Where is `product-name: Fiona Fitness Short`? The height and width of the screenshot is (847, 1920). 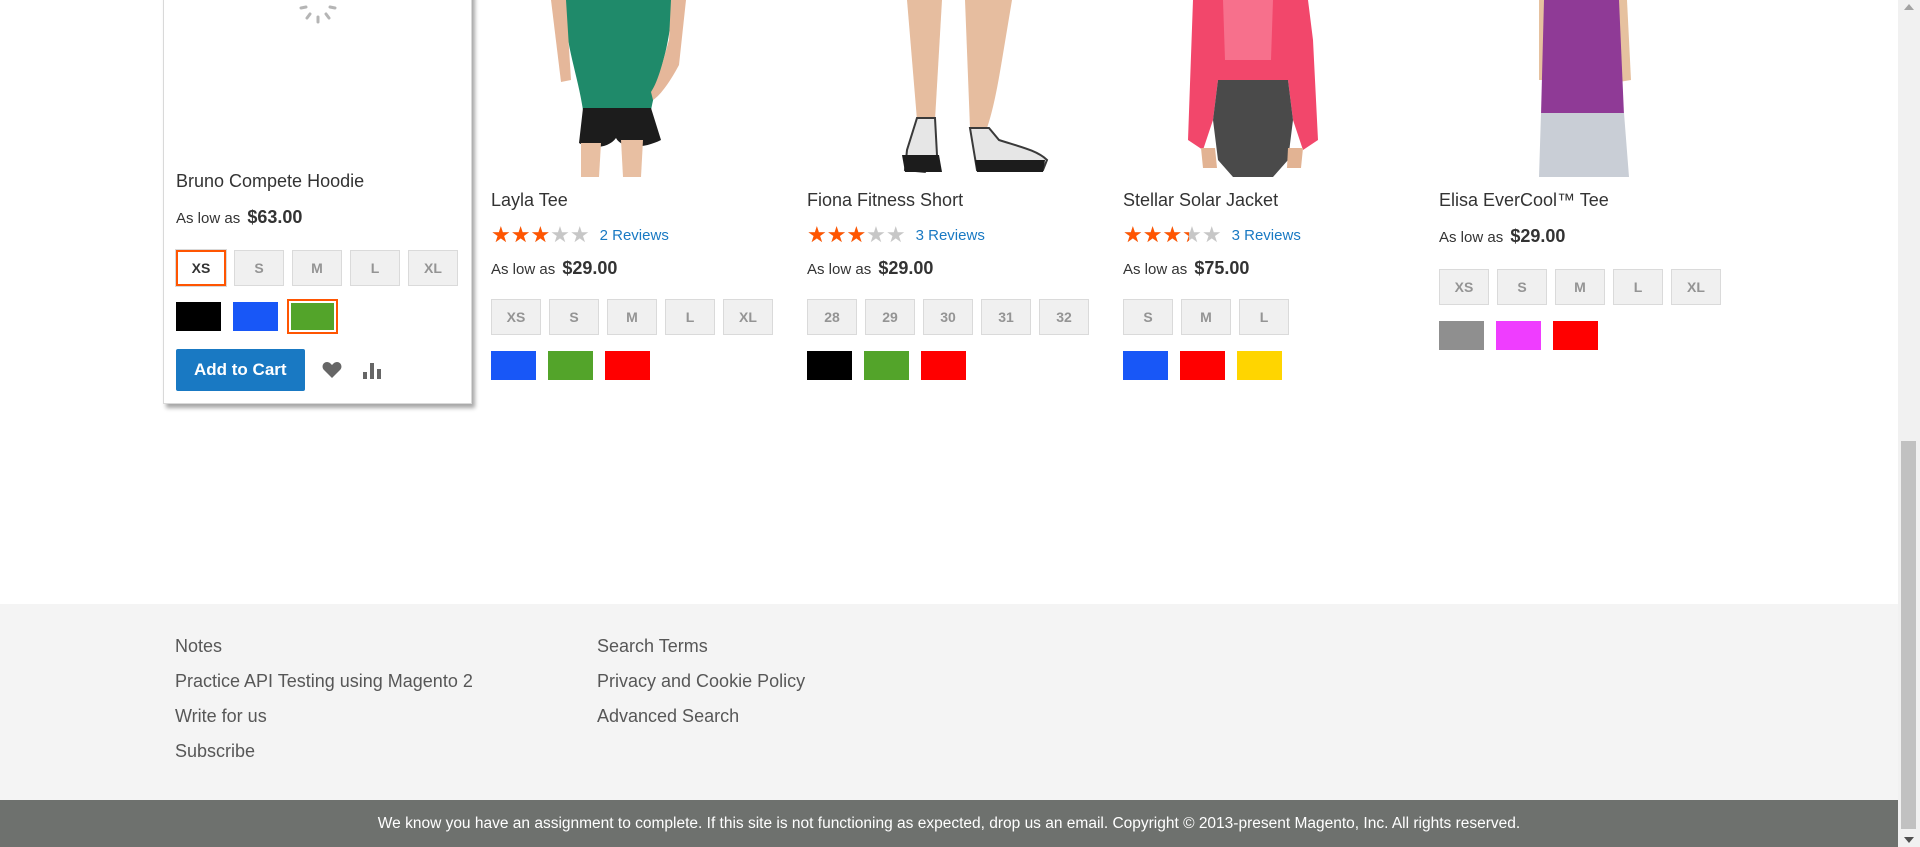
product-name: Fiona Fitness Short is located at coordinates (957, 202).